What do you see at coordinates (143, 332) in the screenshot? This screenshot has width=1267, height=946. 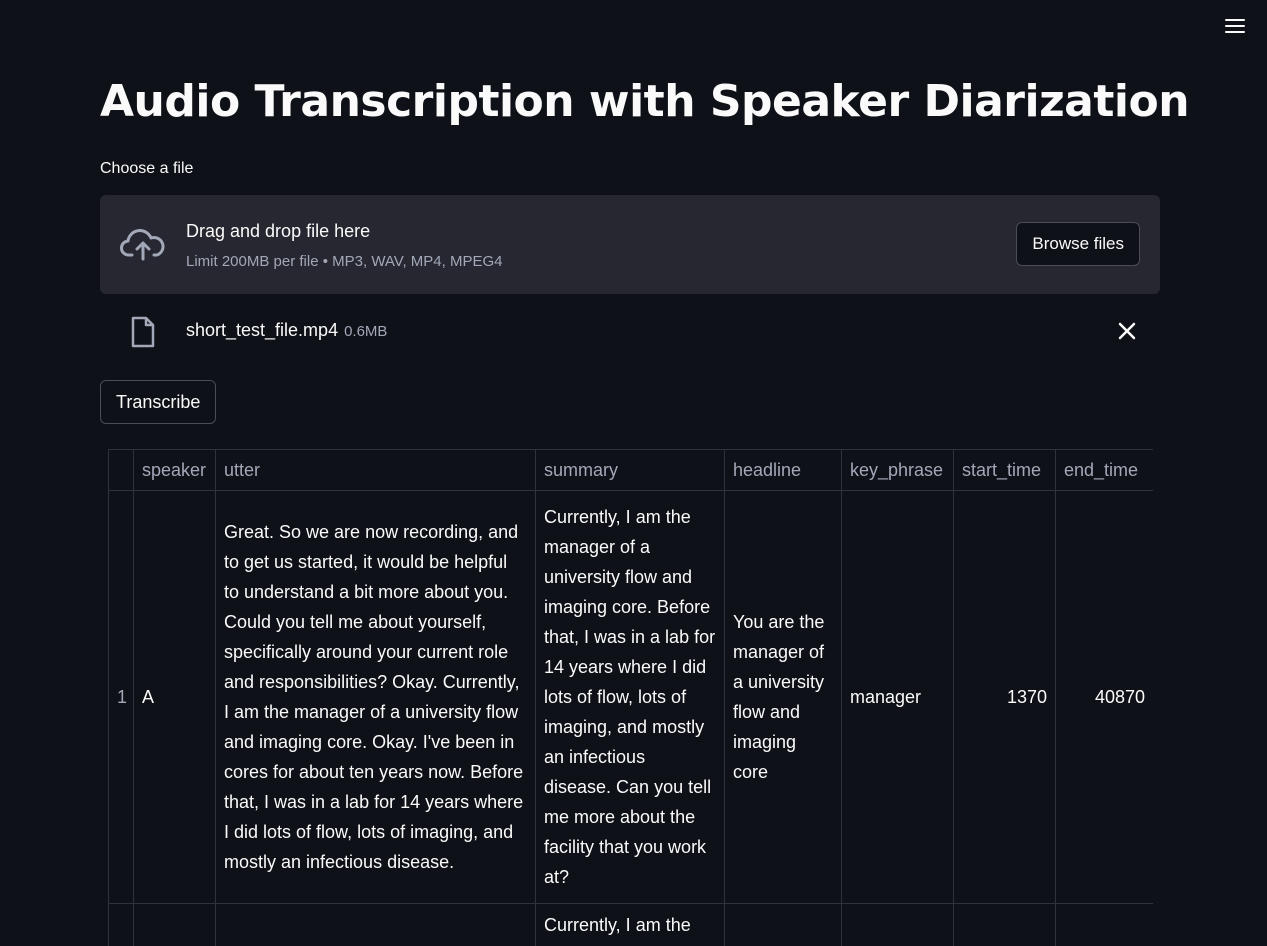 I see `file-icon` at bounding box center [143, 332].